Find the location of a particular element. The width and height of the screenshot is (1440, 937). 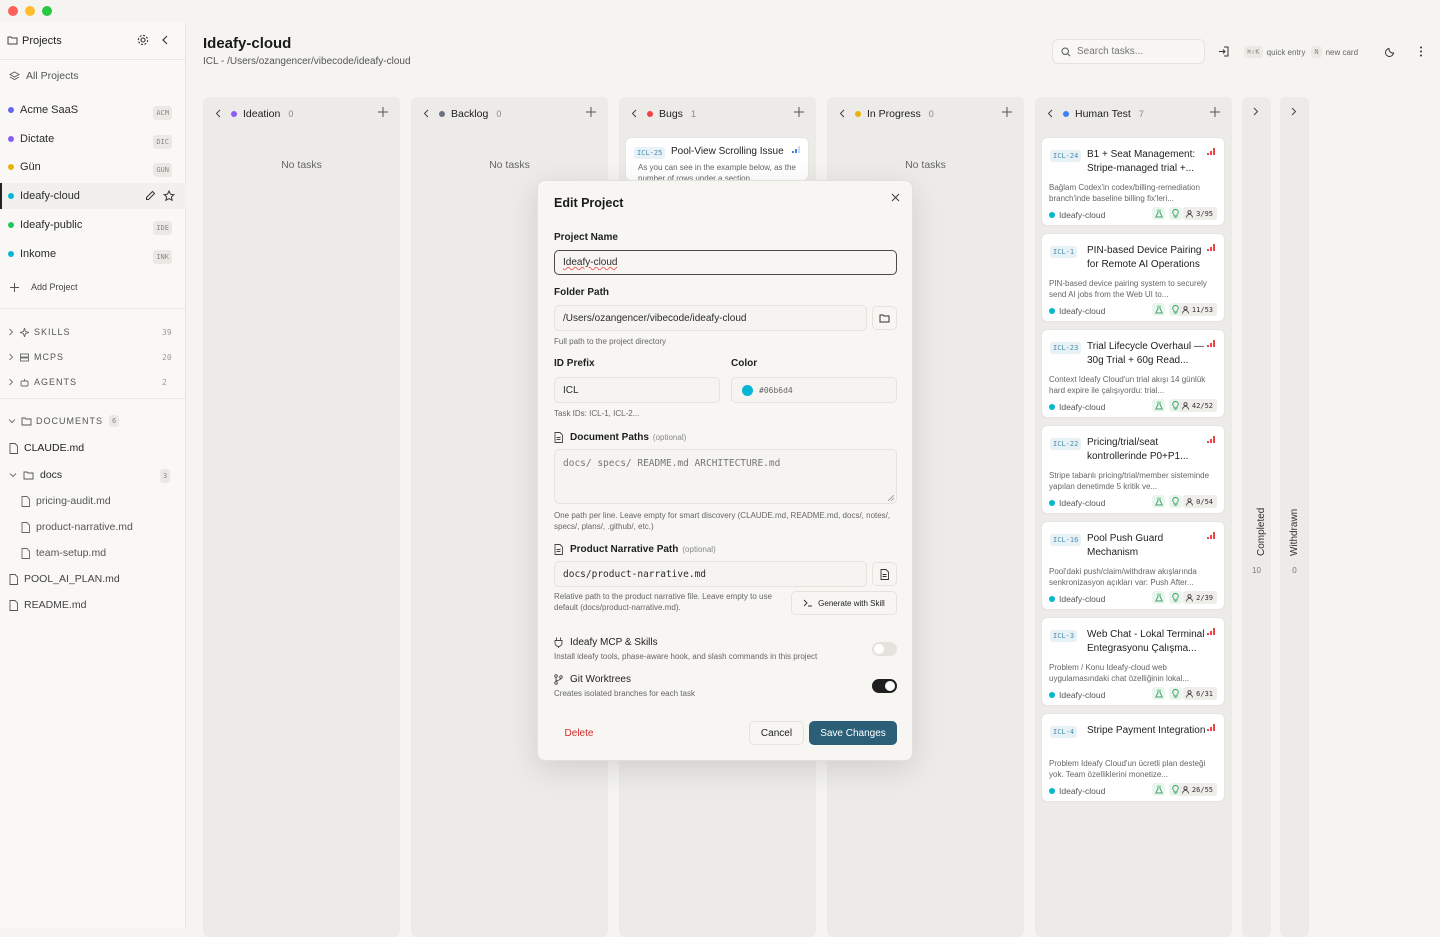

doc-name: README.md is located at coordinates (55, 605).